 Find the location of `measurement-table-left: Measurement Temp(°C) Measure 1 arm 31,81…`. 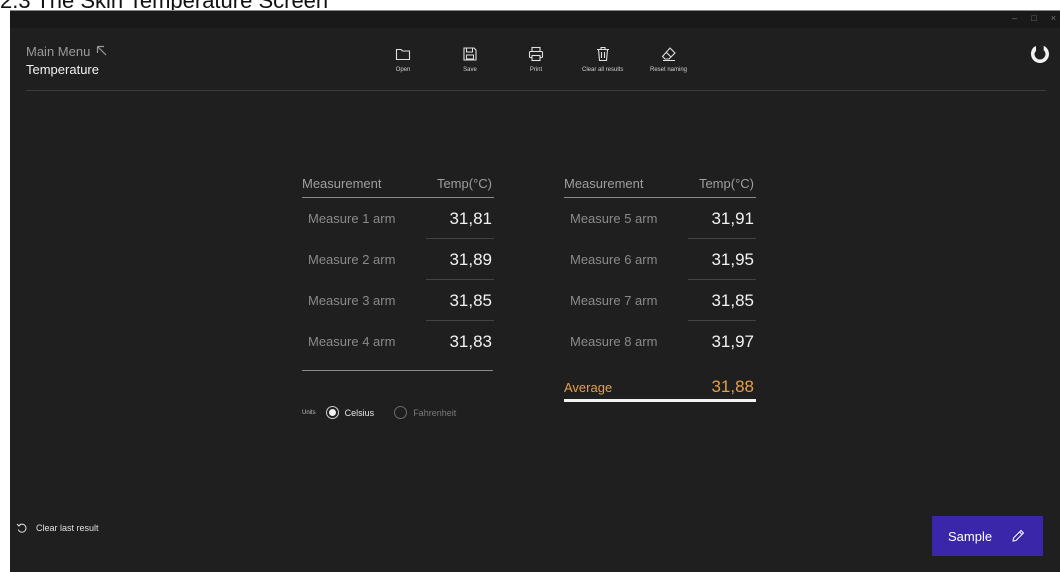

measurement-table-left: Measurement Temp(°C) Measure 1 arm 31,81… is located at coordinates (398, 269).